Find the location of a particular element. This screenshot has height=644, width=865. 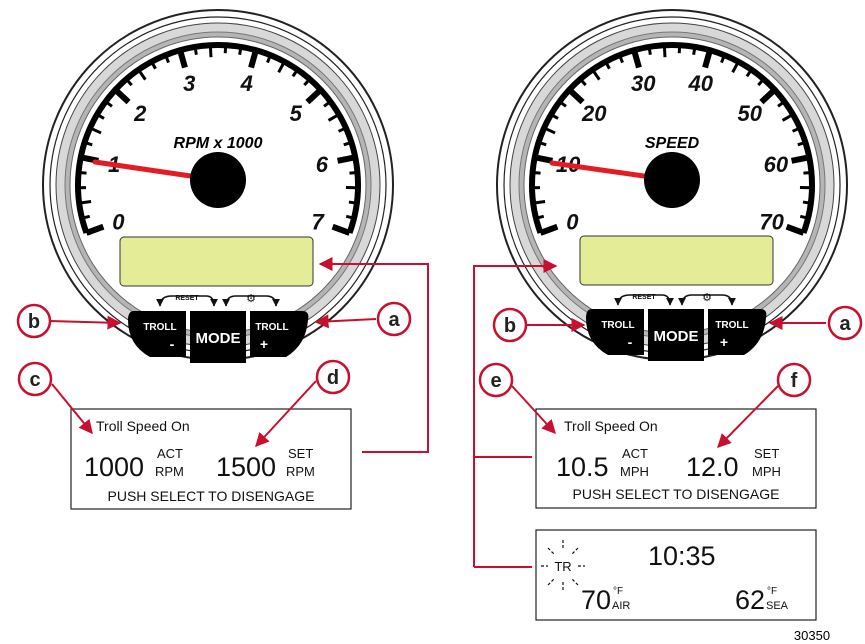

svg-text: e is located at coordinates (495, 381).